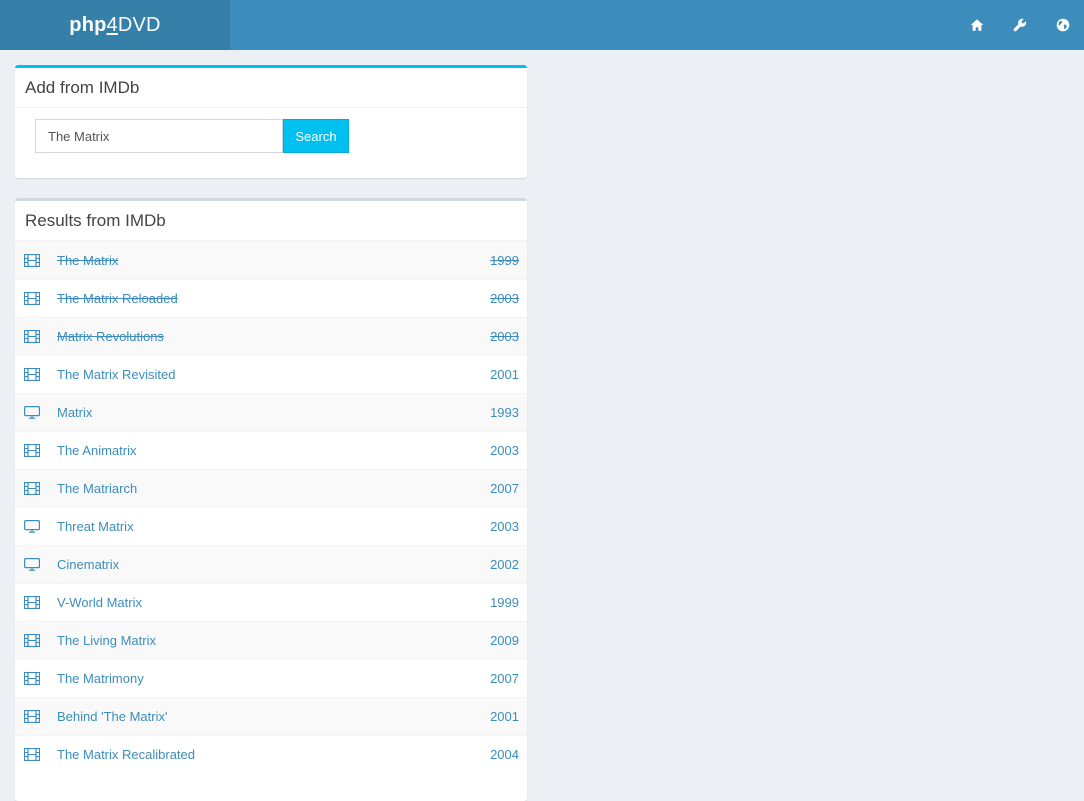 This screenshot has width=1084, height=801. I want to click on imdb-search-input, so click(159, 136).